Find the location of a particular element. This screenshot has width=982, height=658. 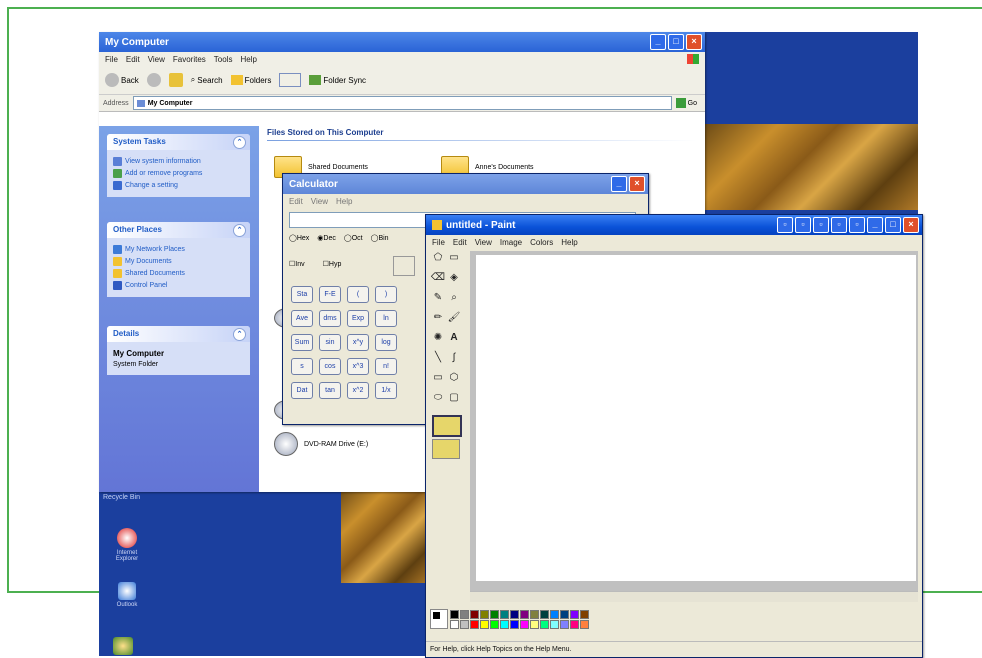

color-picker-icon: ✎ is located at coordinates (438, 298).